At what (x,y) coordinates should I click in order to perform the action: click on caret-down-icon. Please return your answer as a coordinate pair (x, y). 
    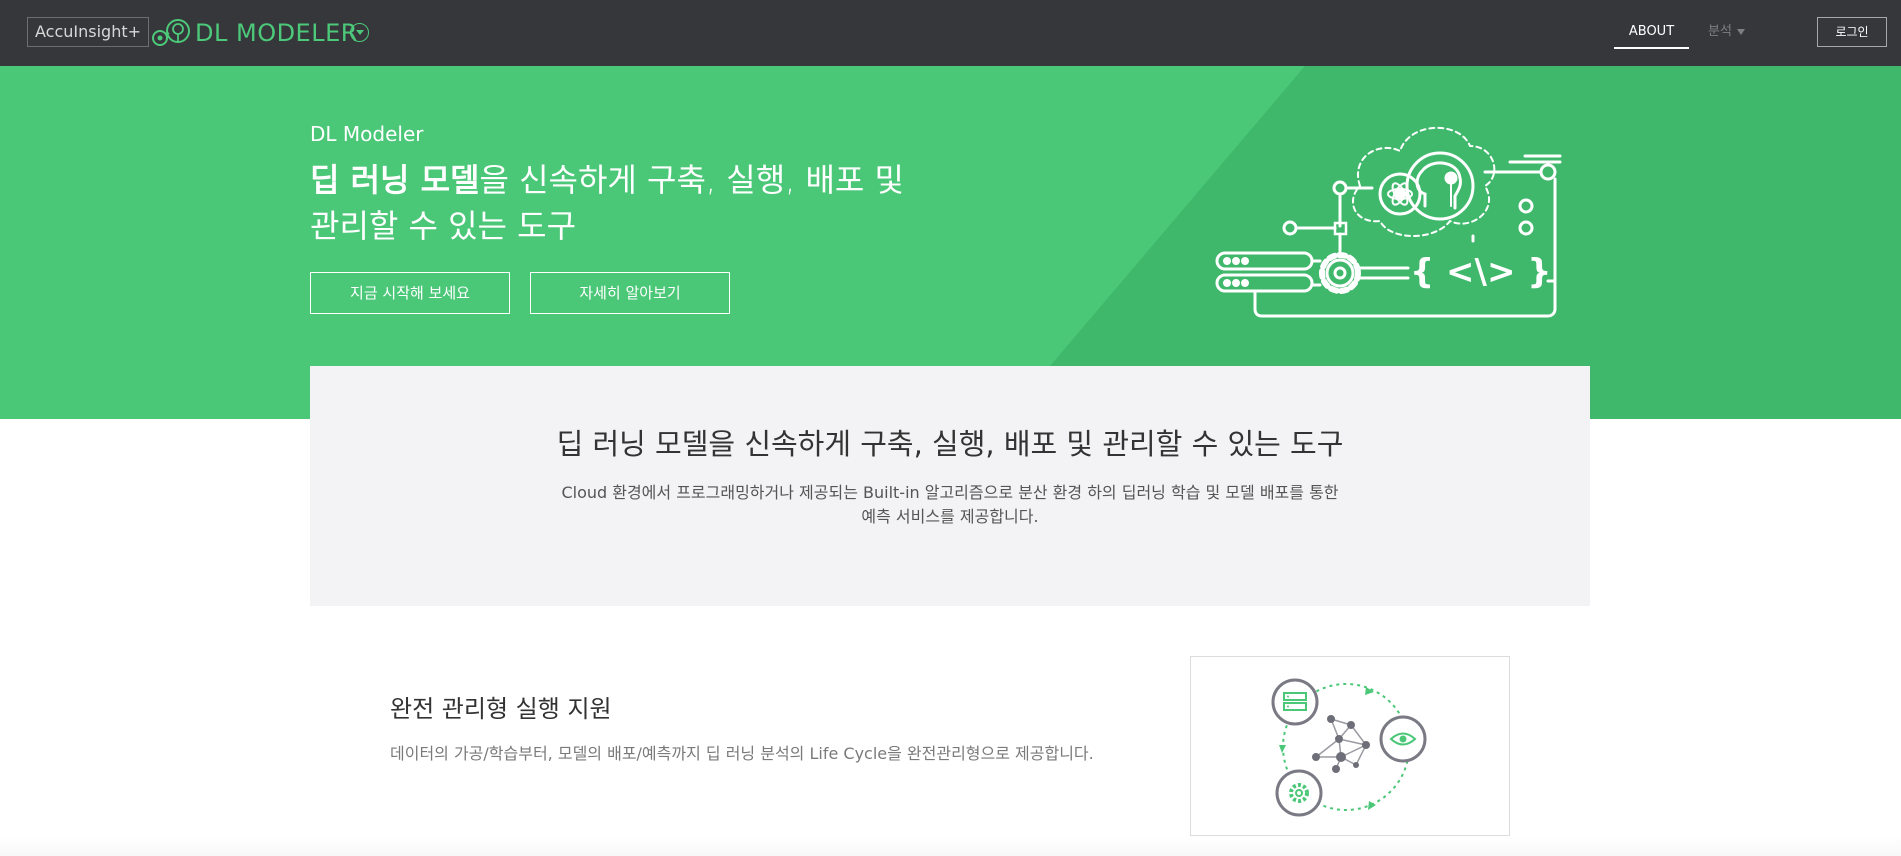
    Looking at the image, I should click on (1740, 31).